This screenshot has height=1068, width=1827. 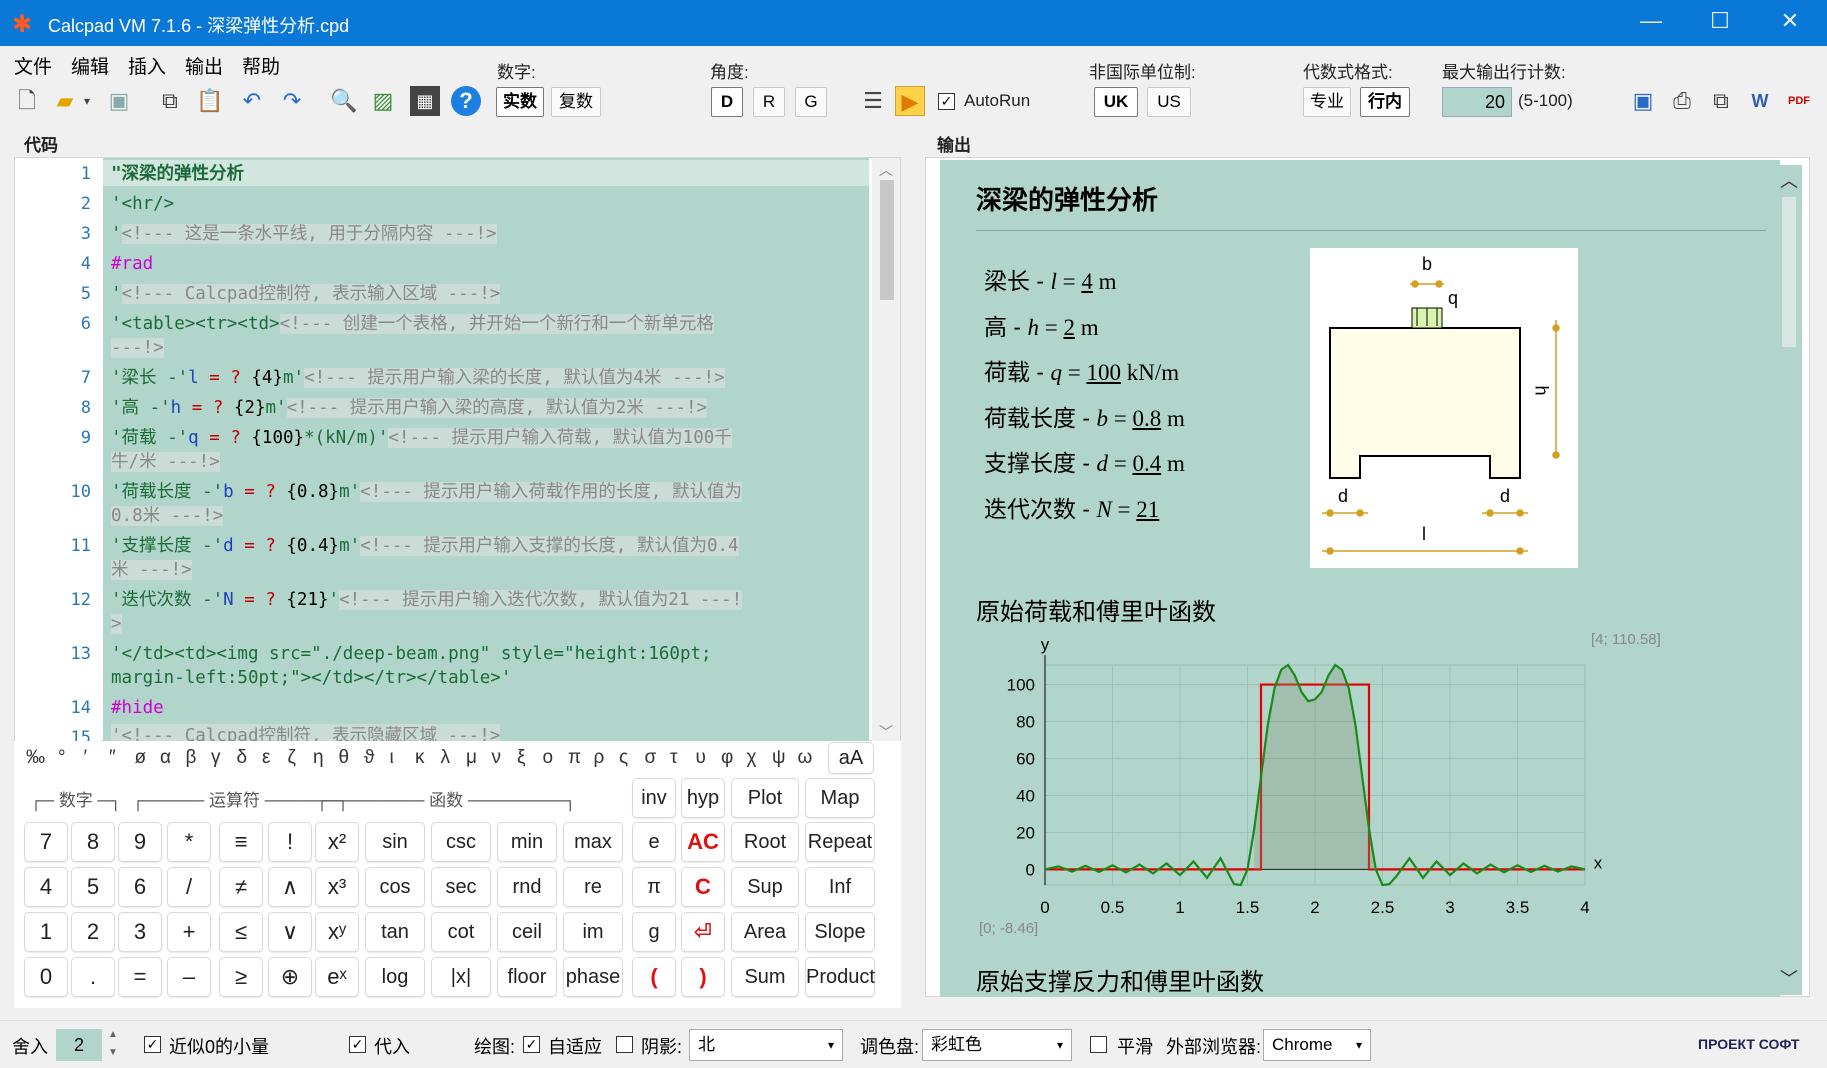 I want to click on copy-output-icon: ⧉, so click(x=1721, y=101).